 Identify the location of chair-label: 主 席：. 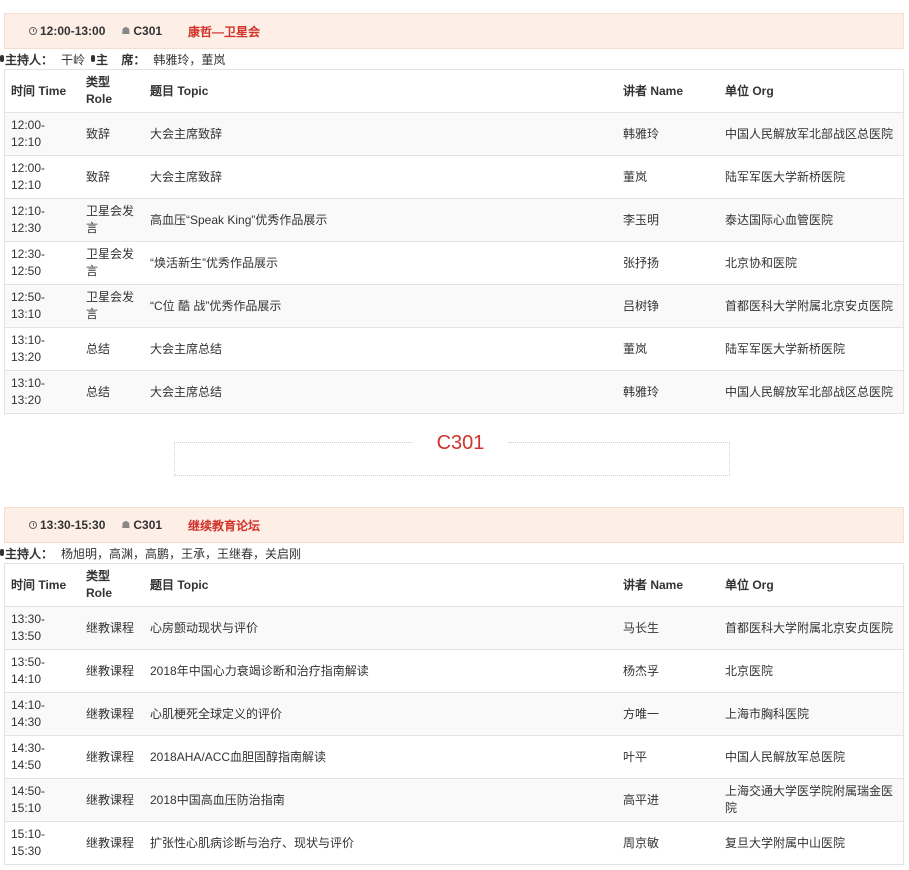
(121, 59).